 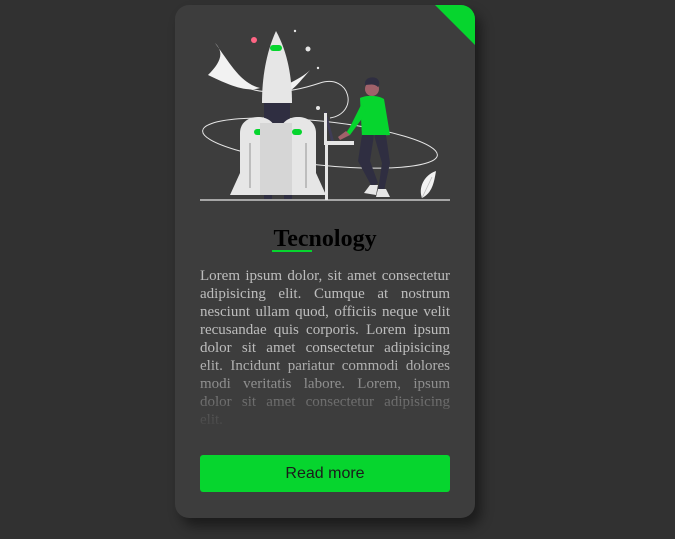 What do you see at coordinates (325, 473) in the screenshot?
I see `read-more-button: Read more` at bounding box center [325, 473].